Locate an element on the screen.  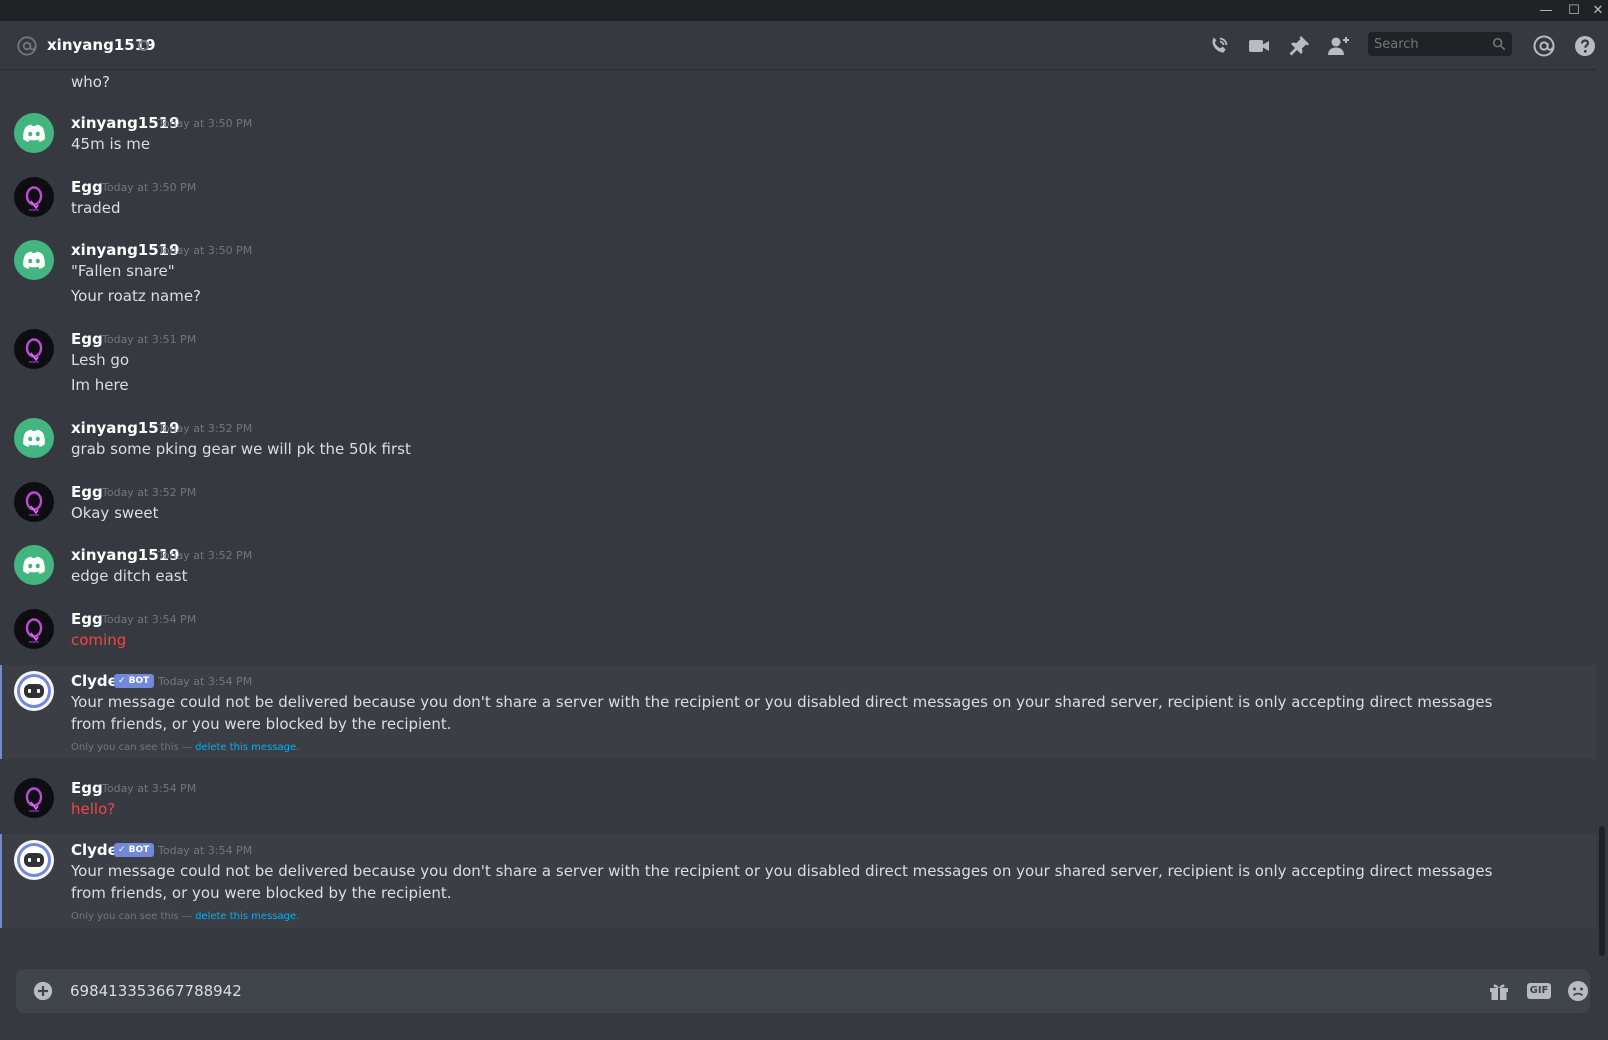
message-content: who? is located at coordinates (90, 82).